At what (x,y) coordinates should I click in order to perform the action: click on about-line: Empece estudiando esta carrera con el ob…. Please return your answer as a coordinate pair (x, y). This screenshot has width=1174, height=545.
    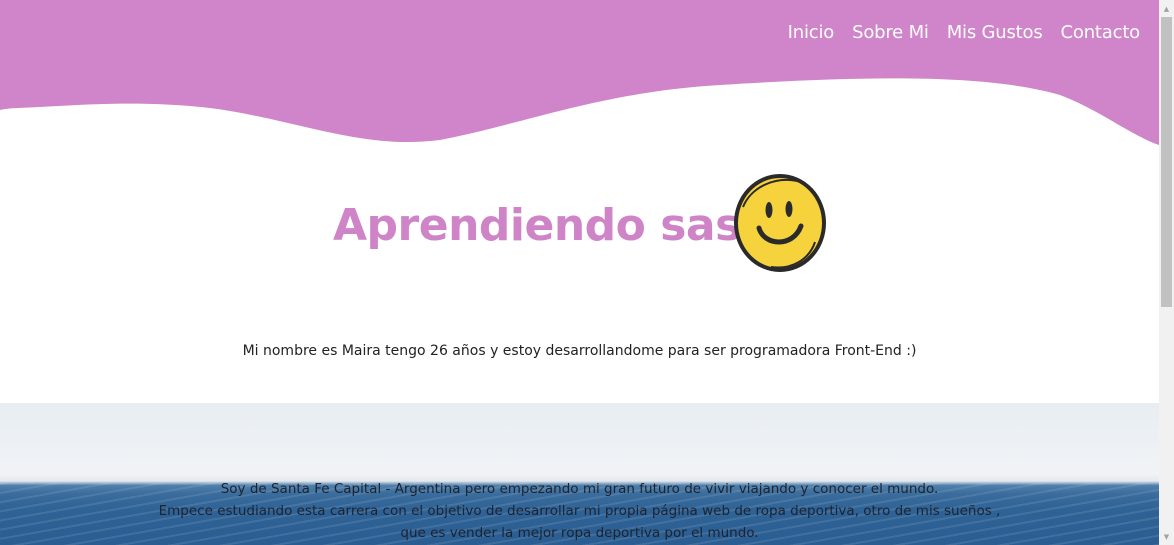
    Looking at the image, I should click on (579, 511).